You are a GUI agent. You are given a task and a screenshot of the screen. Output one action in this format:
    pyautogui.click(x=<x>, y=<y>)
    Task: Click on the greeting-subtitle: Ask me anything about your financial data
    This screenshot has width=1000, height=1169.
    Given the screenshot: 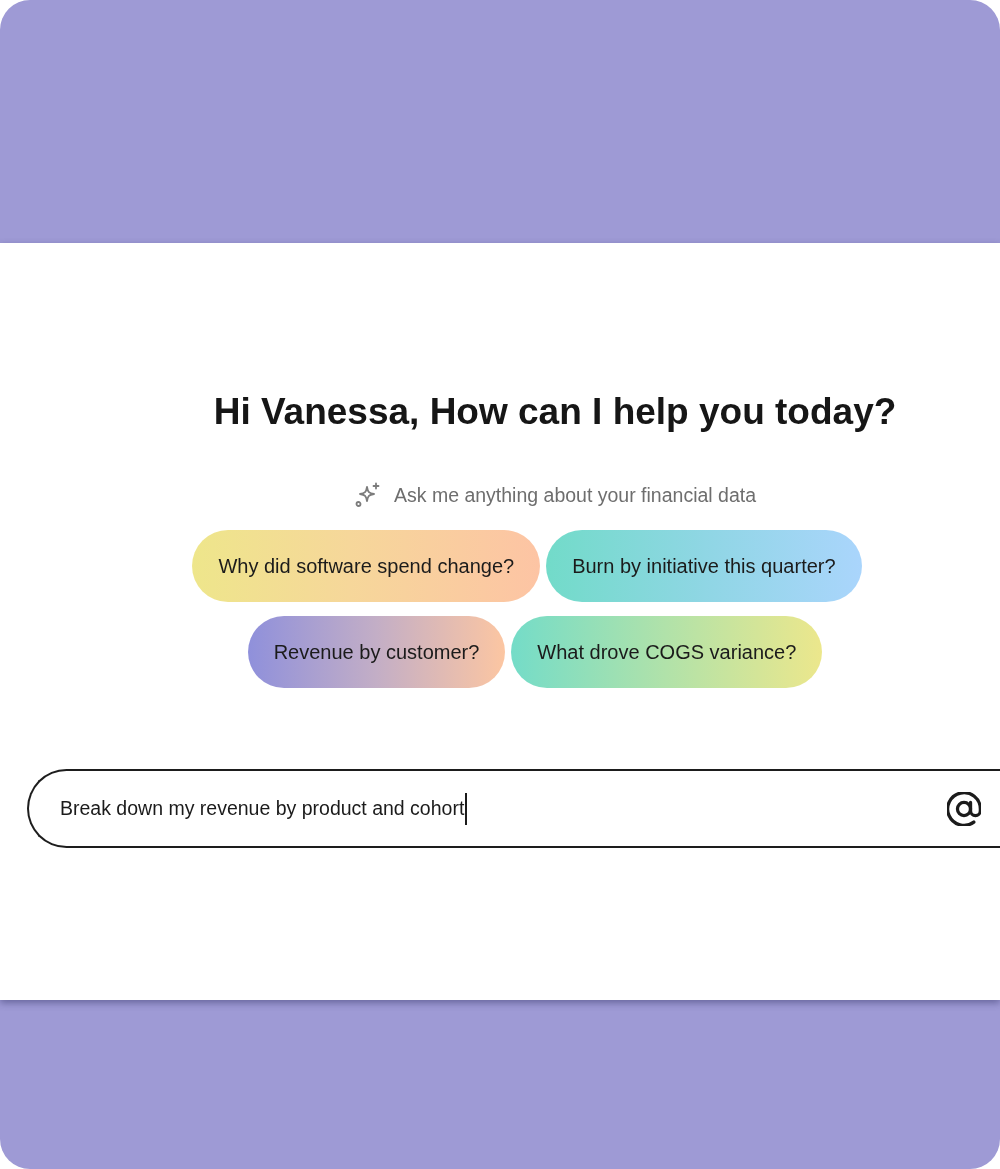 What is the action you would take?
    pyautogui.click(x=575, y=495)
    